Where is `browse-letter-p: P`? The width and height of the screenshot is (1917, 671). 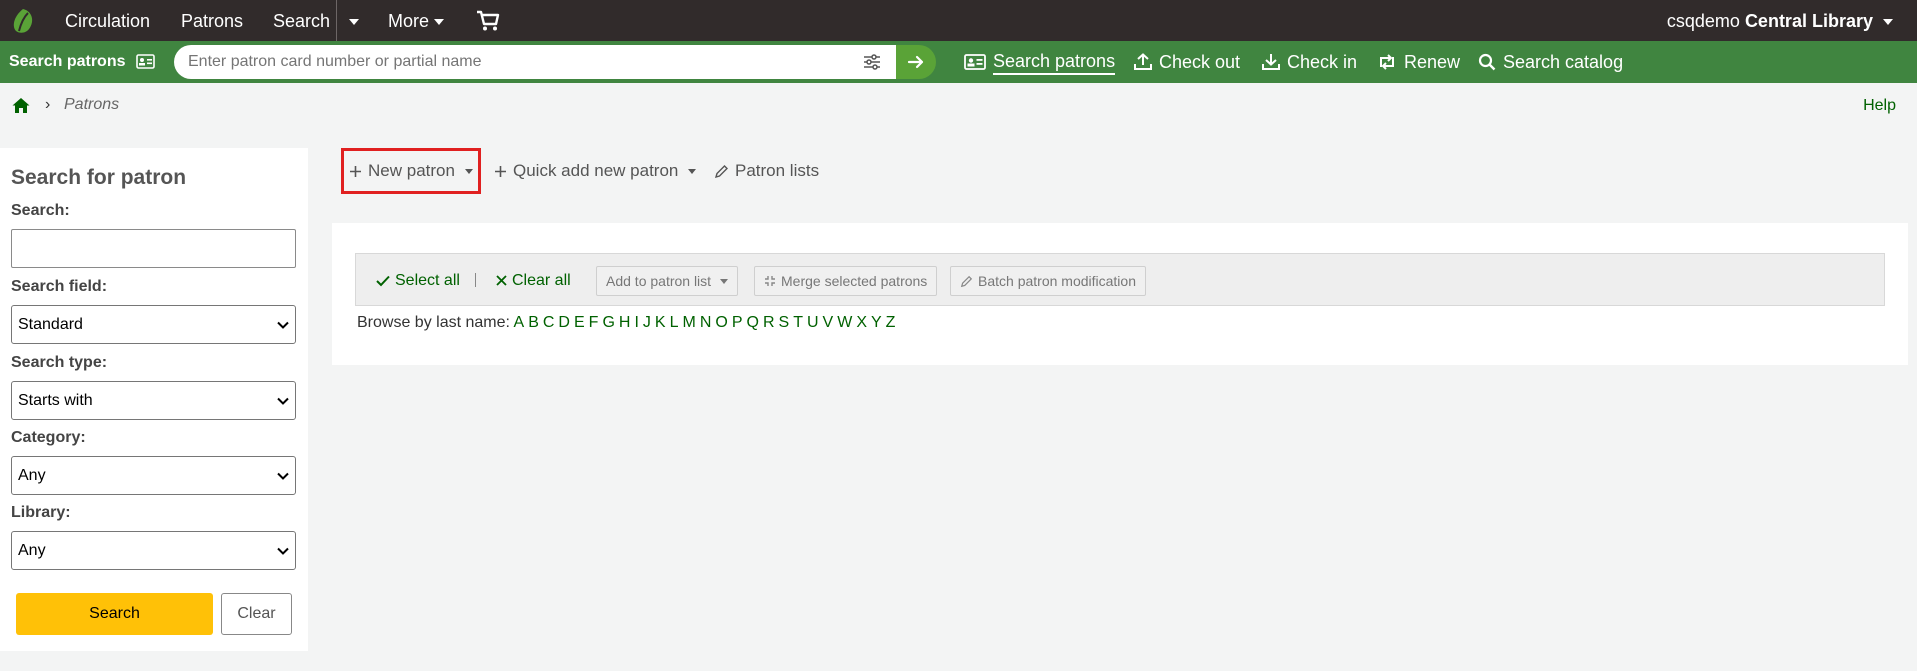
browse-letter-p: P is located at coordinates (737, 322).